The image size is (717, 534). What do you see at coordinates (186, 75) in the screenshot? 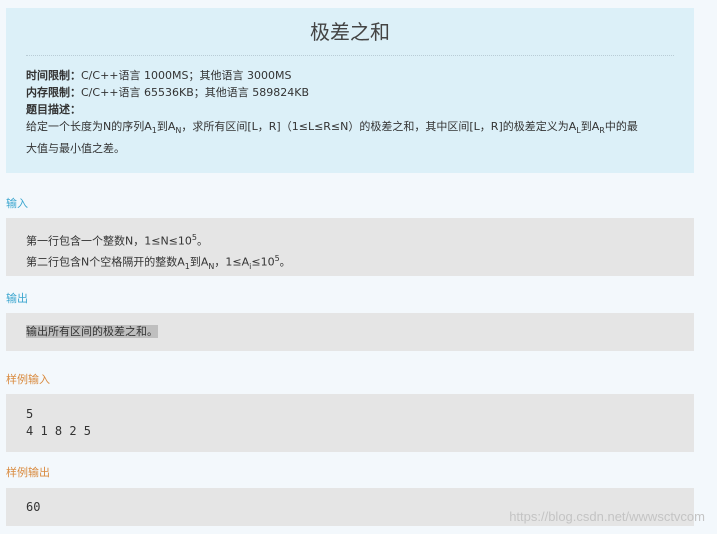
I see `time-limit-value: C/C++语言 1000MS；其他语言 3000MS` at bounding box center [186, 75].